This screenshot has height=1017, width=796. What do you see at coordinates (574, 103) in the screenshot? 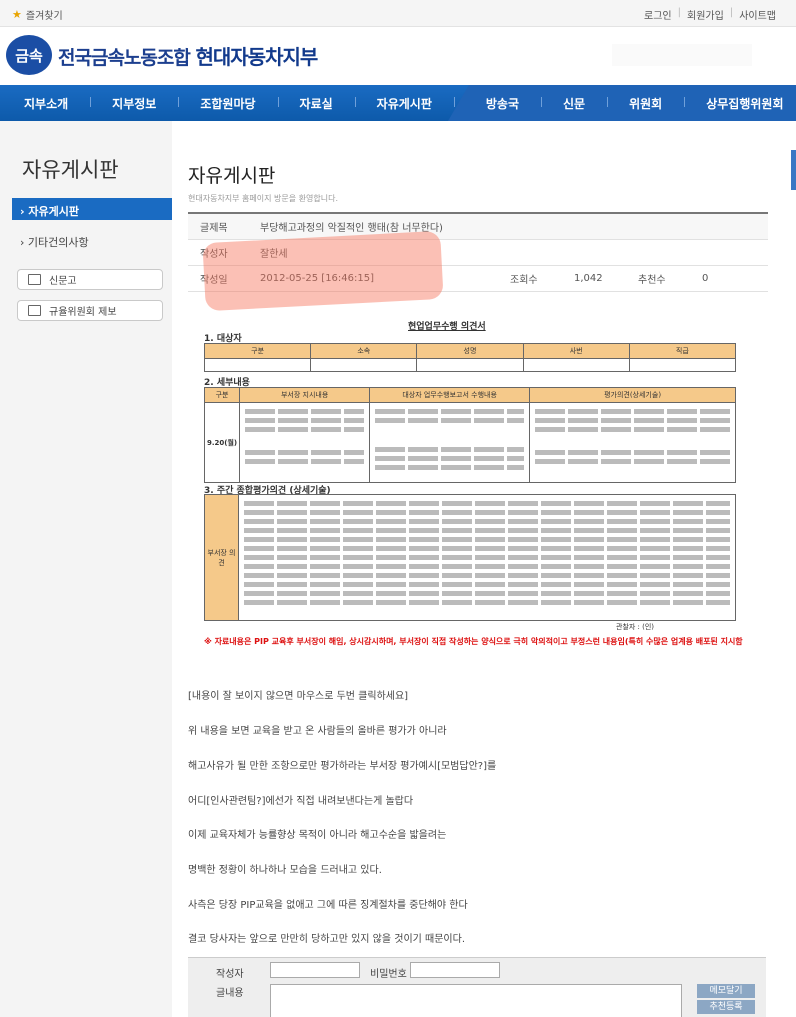
I see `nav-item-news: 신문` at bounding box center [574, 103].